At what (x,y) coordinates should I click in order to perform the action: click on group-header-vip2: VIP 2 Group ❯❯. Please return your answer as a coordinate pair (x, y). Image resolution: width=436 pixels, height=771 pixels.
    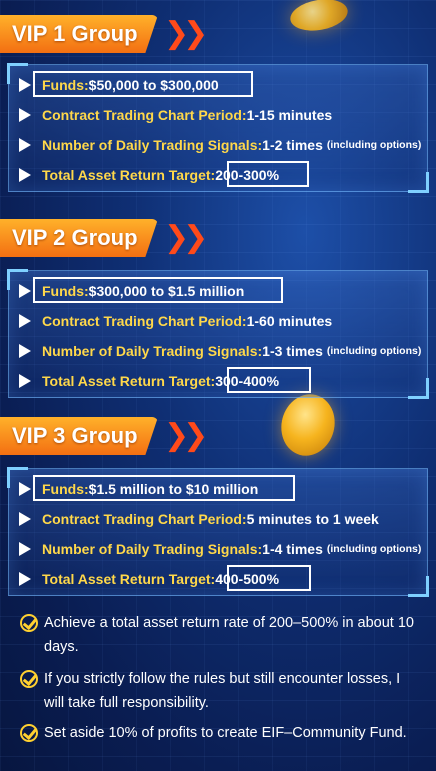
    Looking at the image, I should click on (105, 238).